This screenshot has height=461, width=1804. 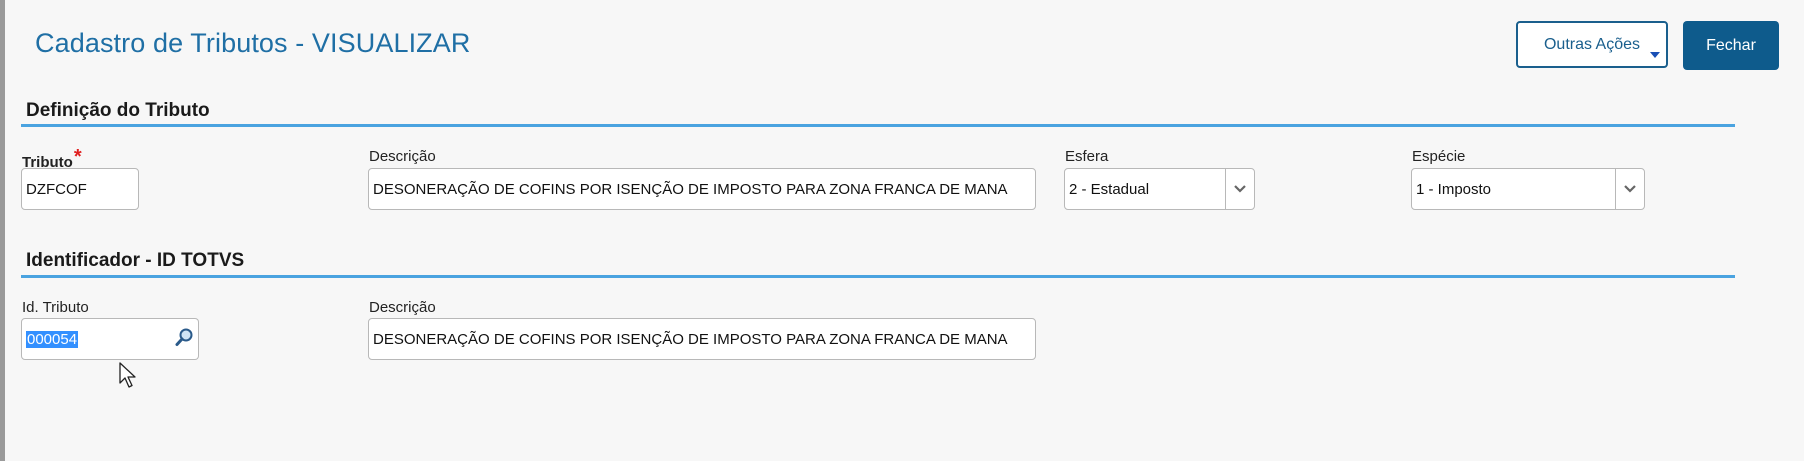 I want to click on selected-value: 000054, so click(x=52, y=339).